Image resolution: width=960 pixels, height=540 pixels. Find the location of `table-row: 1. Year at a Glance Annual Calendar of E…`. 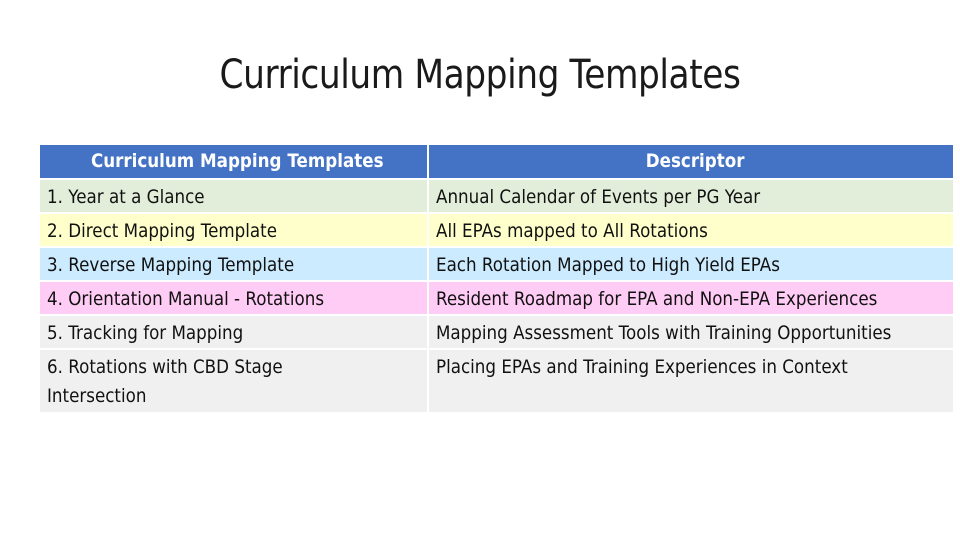

table-row: 1. Year at a Glance Annual Calendar of E… is located at coordinates (497, 197).